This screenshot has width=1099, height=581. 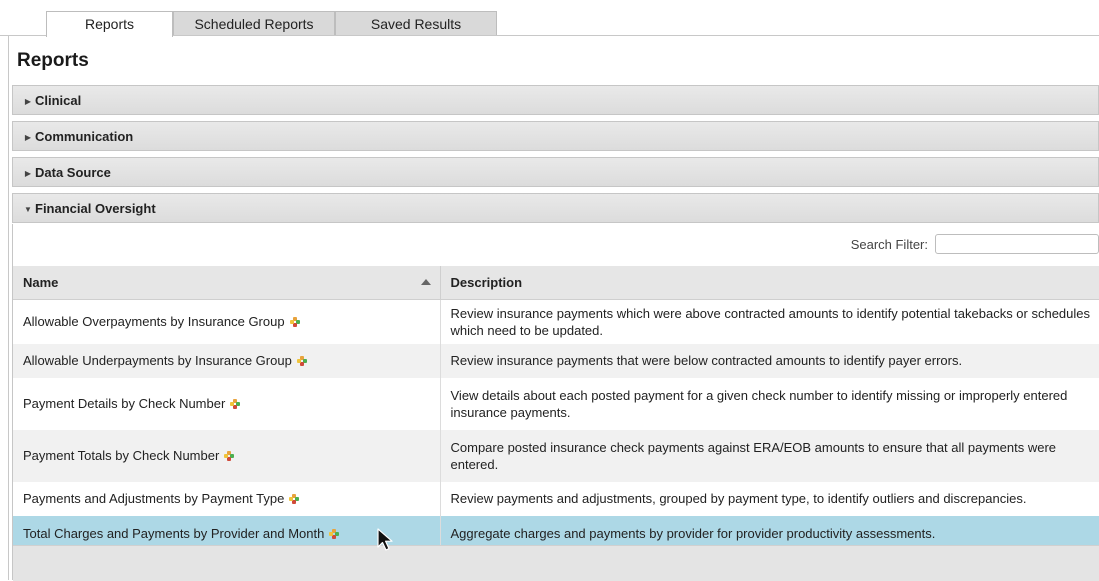 I want to click on section-financial-oversight: ▼ Financial Oversight, so click(x=555, y=208).